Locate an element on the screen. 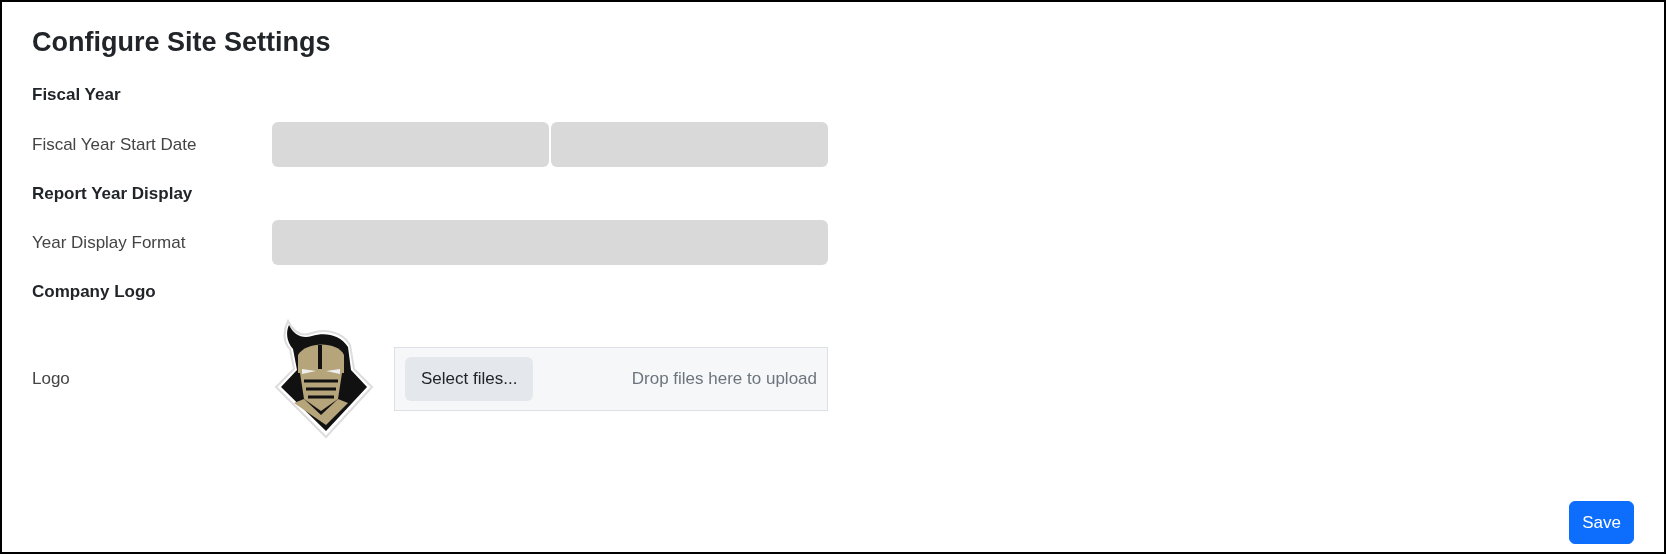 Image resolution: width=1666 pixels, height=554 pixels. knight-helmet-icon is located at coordinates (324, 378).